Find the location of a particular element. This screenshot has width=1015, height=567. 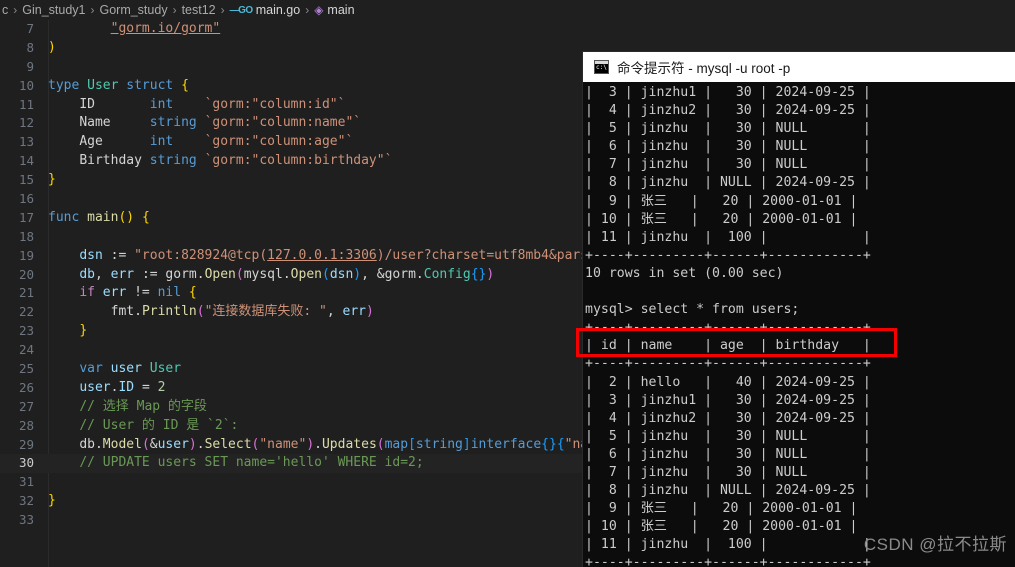

line-number: 10 is located at coordinates (26, 85).